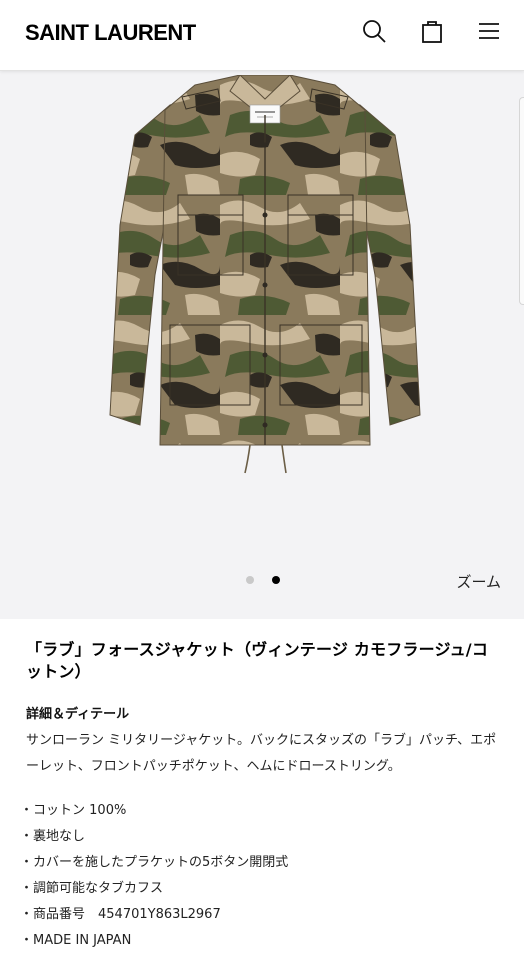 This screenshot has width=524, height=962. Describe the element at coordinates (262, 941) in the screenshot. I see `spec-item: MADE IN JAPAN` at that location.